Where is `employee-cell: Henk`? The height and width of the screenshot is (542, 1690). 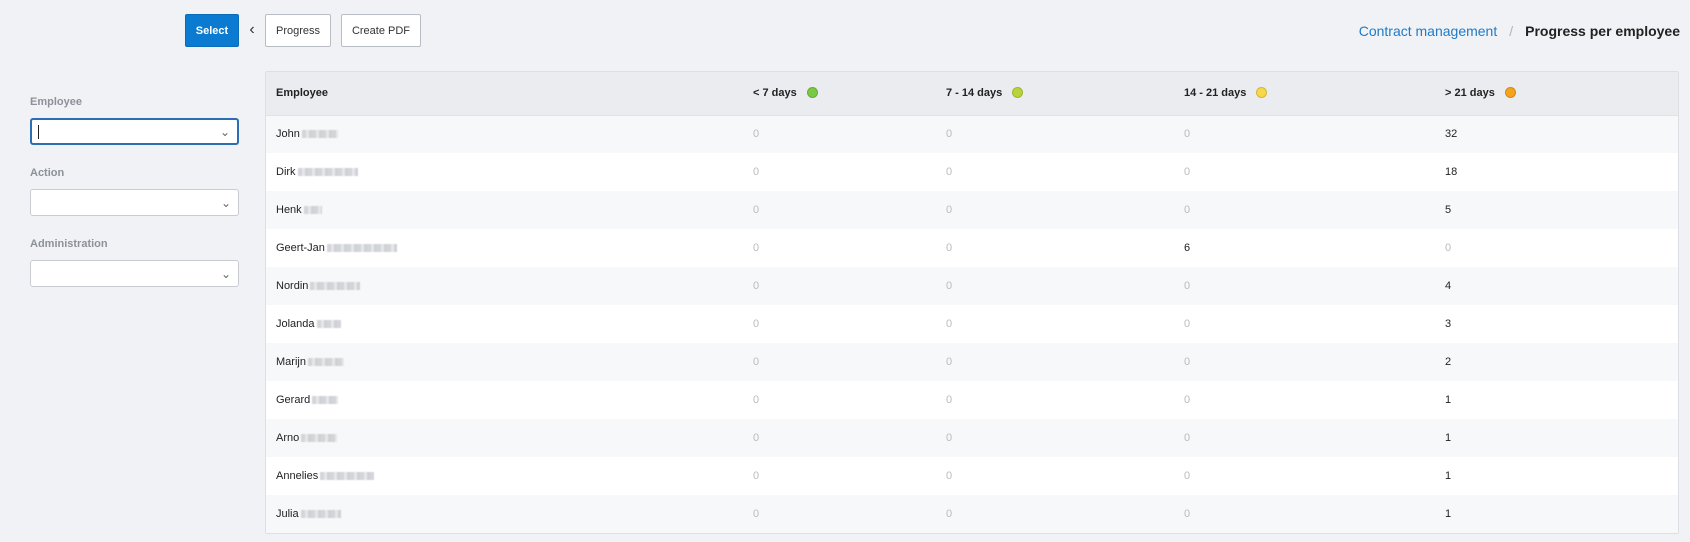 employee-cell: Henk is located at coordinates (504, 210).